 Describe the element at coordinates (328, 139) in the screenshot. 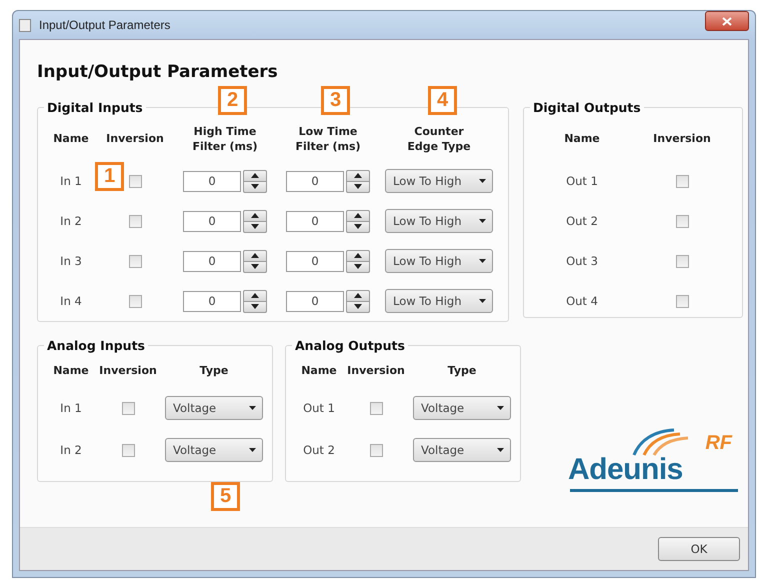

I see `column-header: Low Time Filter (ms)` at that location.